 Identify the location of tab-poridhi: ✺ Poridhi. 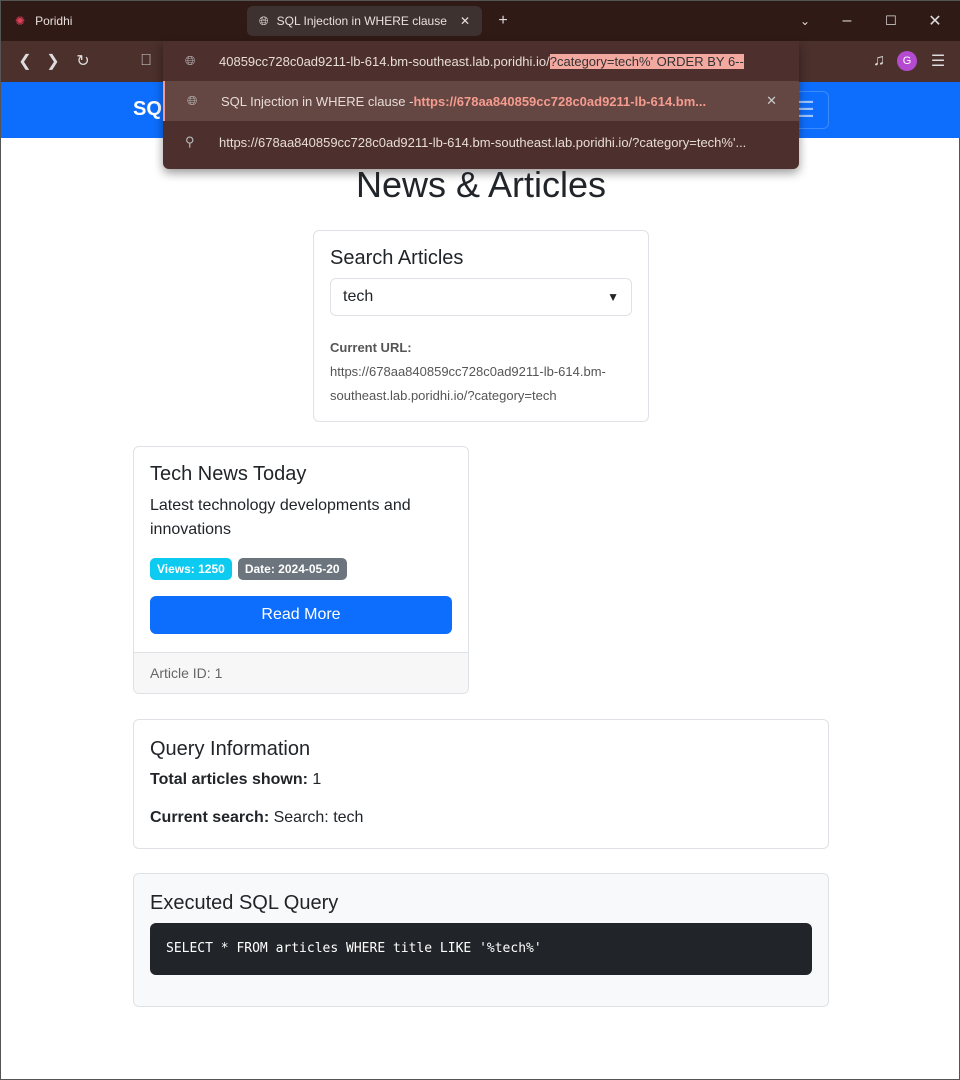
(43, 21).